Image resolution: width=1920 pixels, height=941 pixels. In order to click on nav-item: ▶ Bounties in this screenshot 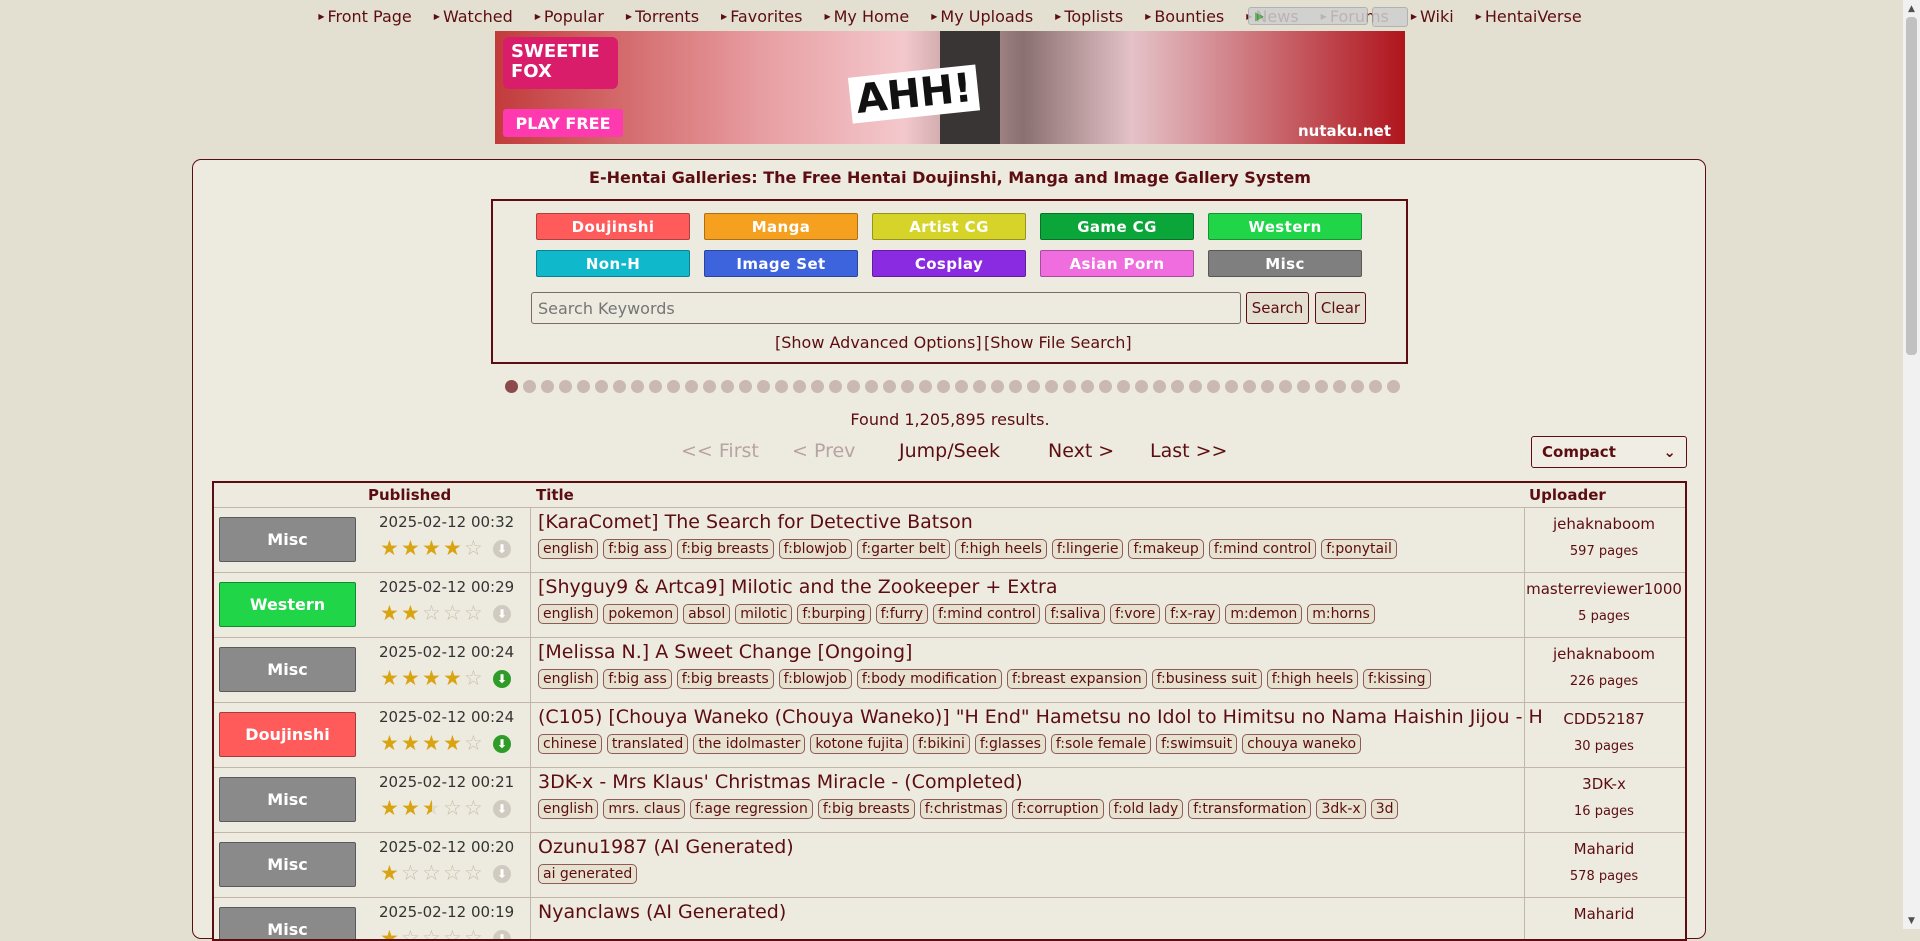, I will do `click(1184, 16)`.